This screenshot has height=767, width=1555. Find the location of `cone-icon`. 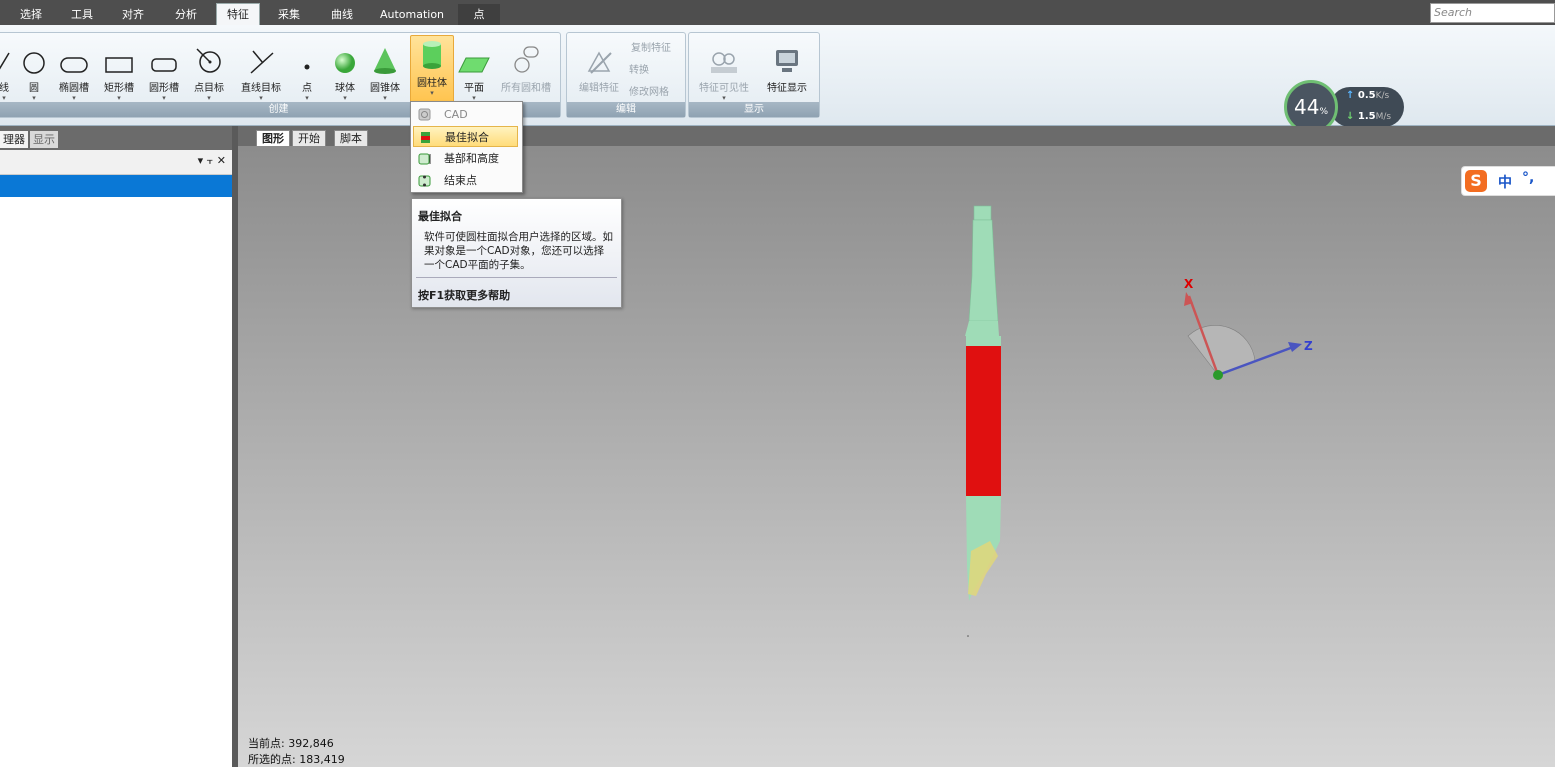

cone-icon is located at coordinates (385, 61).